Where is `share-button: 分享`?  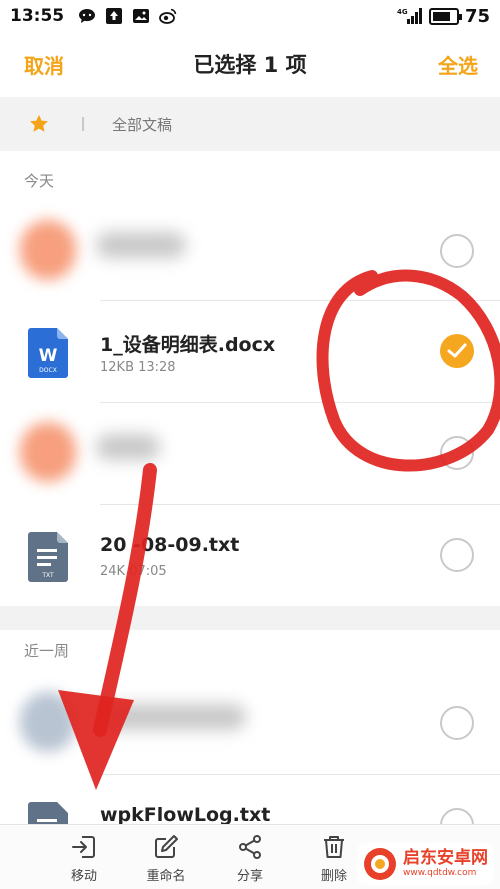 share-button: 分享 is located at coordinates (250, 858).